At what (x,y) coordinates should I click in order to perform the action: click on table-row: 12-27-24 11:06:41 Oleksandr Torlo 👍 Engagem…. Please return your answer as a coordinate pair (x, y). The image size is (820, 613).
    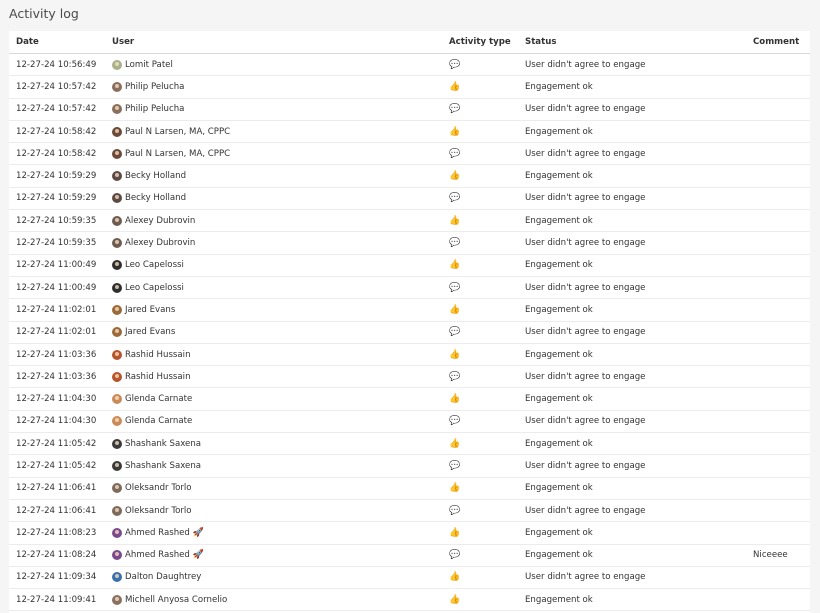
    Looking at the image, I should click on (409, 488).